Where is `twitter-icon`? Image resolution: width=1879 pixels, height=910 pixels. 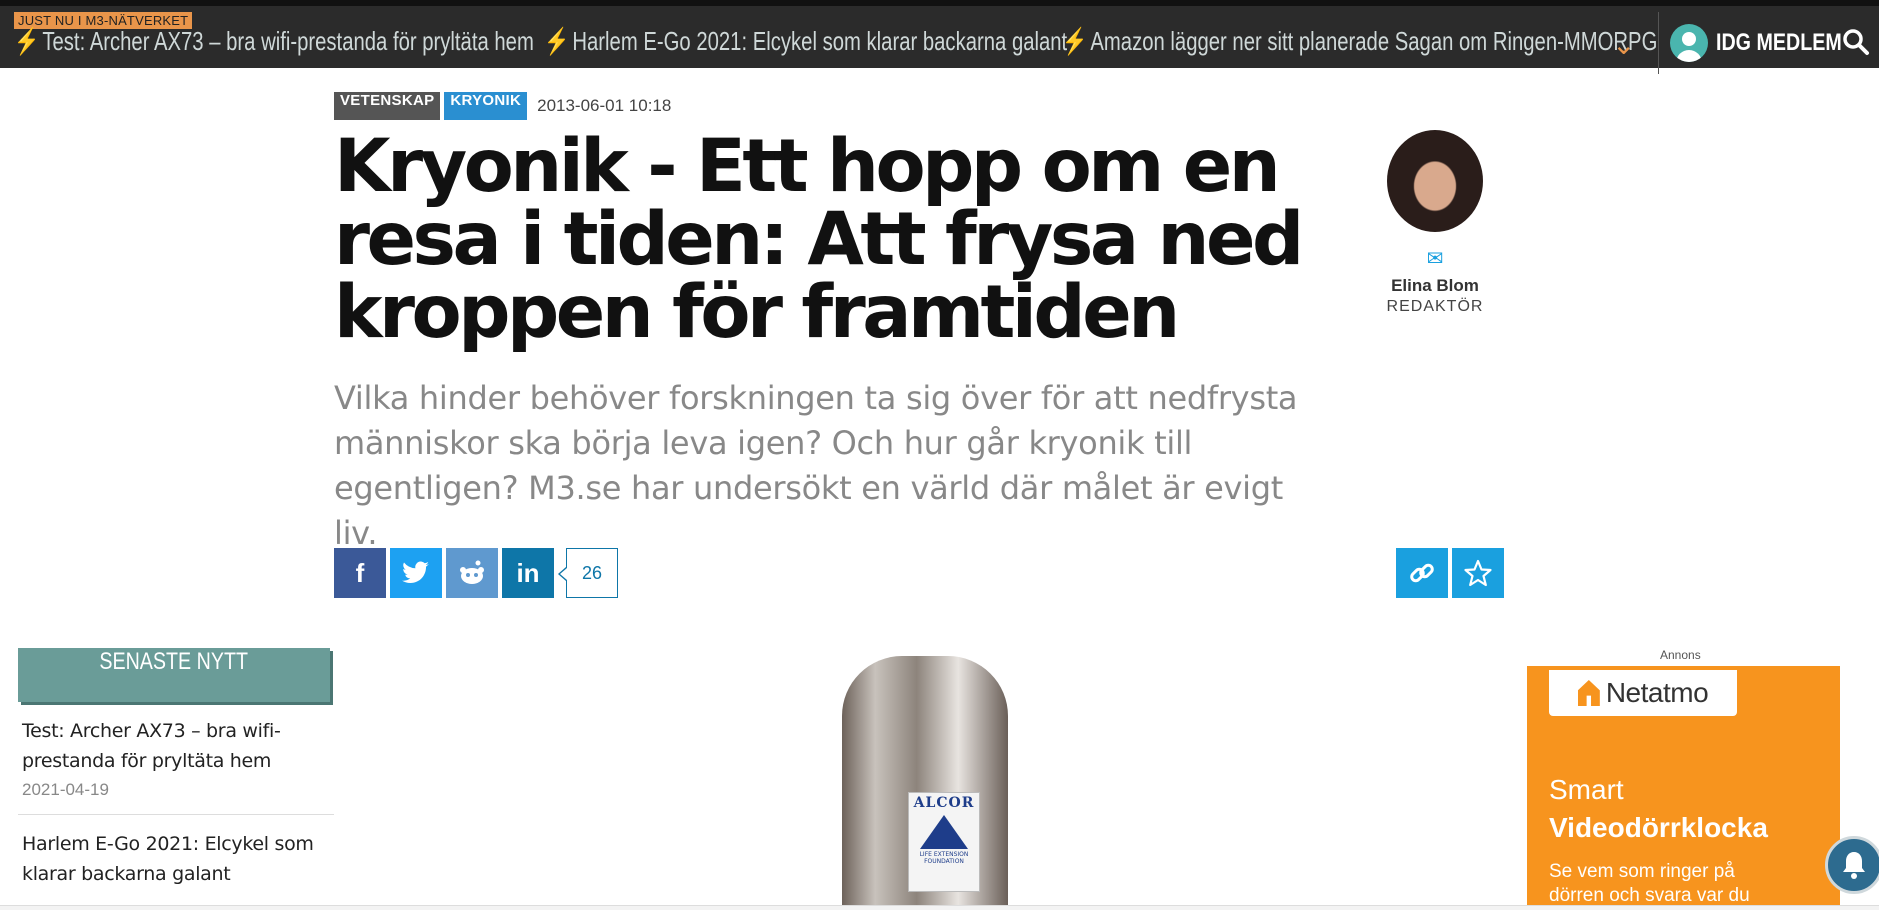
twitter-icon is located at coordinates (415, 572).